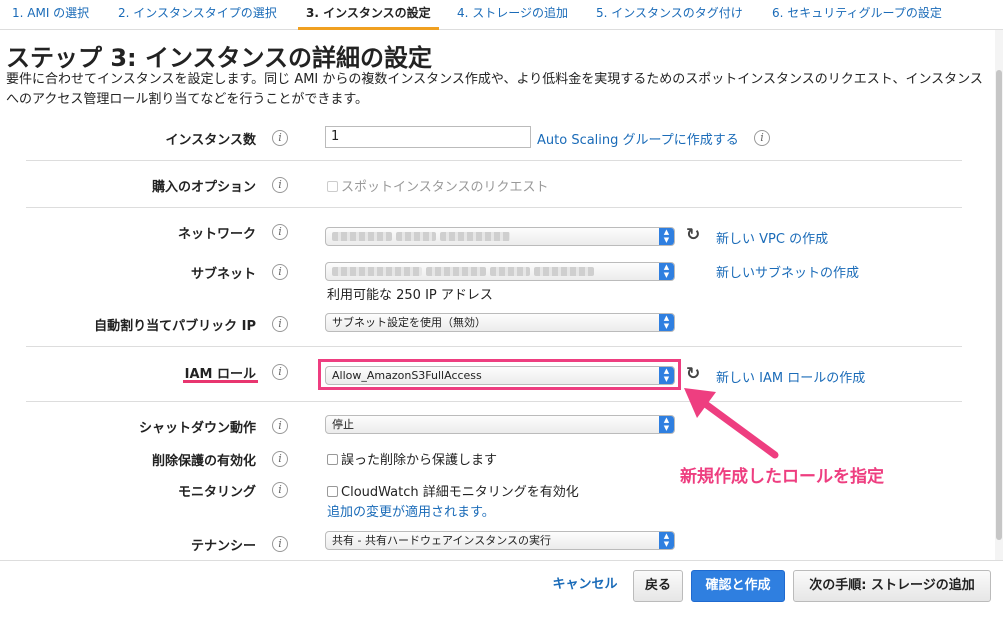 Image resolution: width=1003 pixels, height=617 pixels. What do you see at coordinates (700, 403) in the screenshot?
I see `arrow-head` at bounding box center [700, 403].